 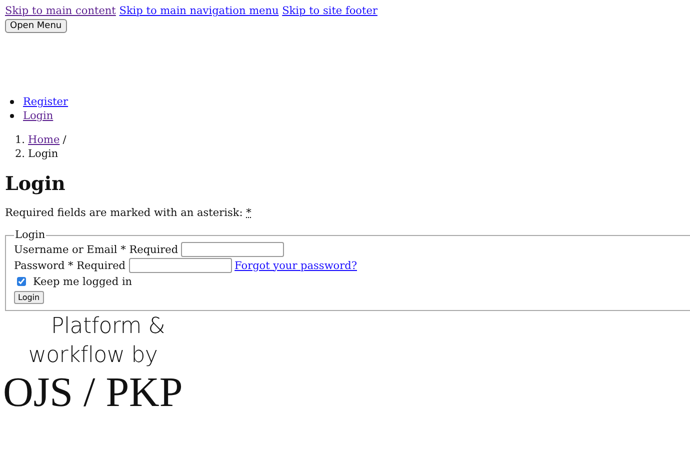 What do you see at coordinates (199, 11) in the screenshot?
I see `skip-link: Skip to main navigation menu` at bounding box center [199, 11].